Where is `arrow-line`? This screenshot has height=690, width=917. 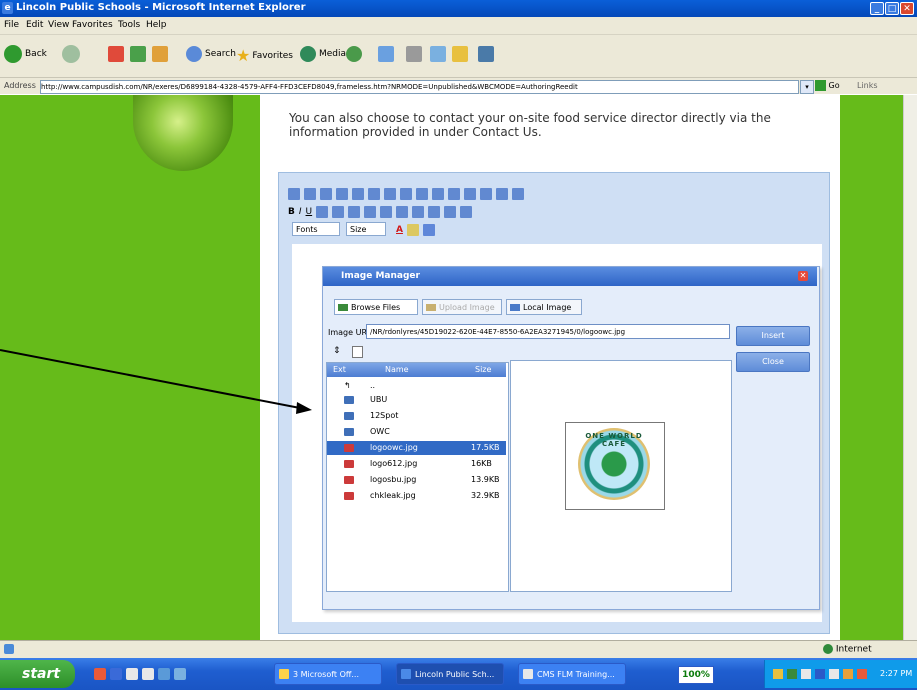
arrow-line is located at coordinates (150, 379).